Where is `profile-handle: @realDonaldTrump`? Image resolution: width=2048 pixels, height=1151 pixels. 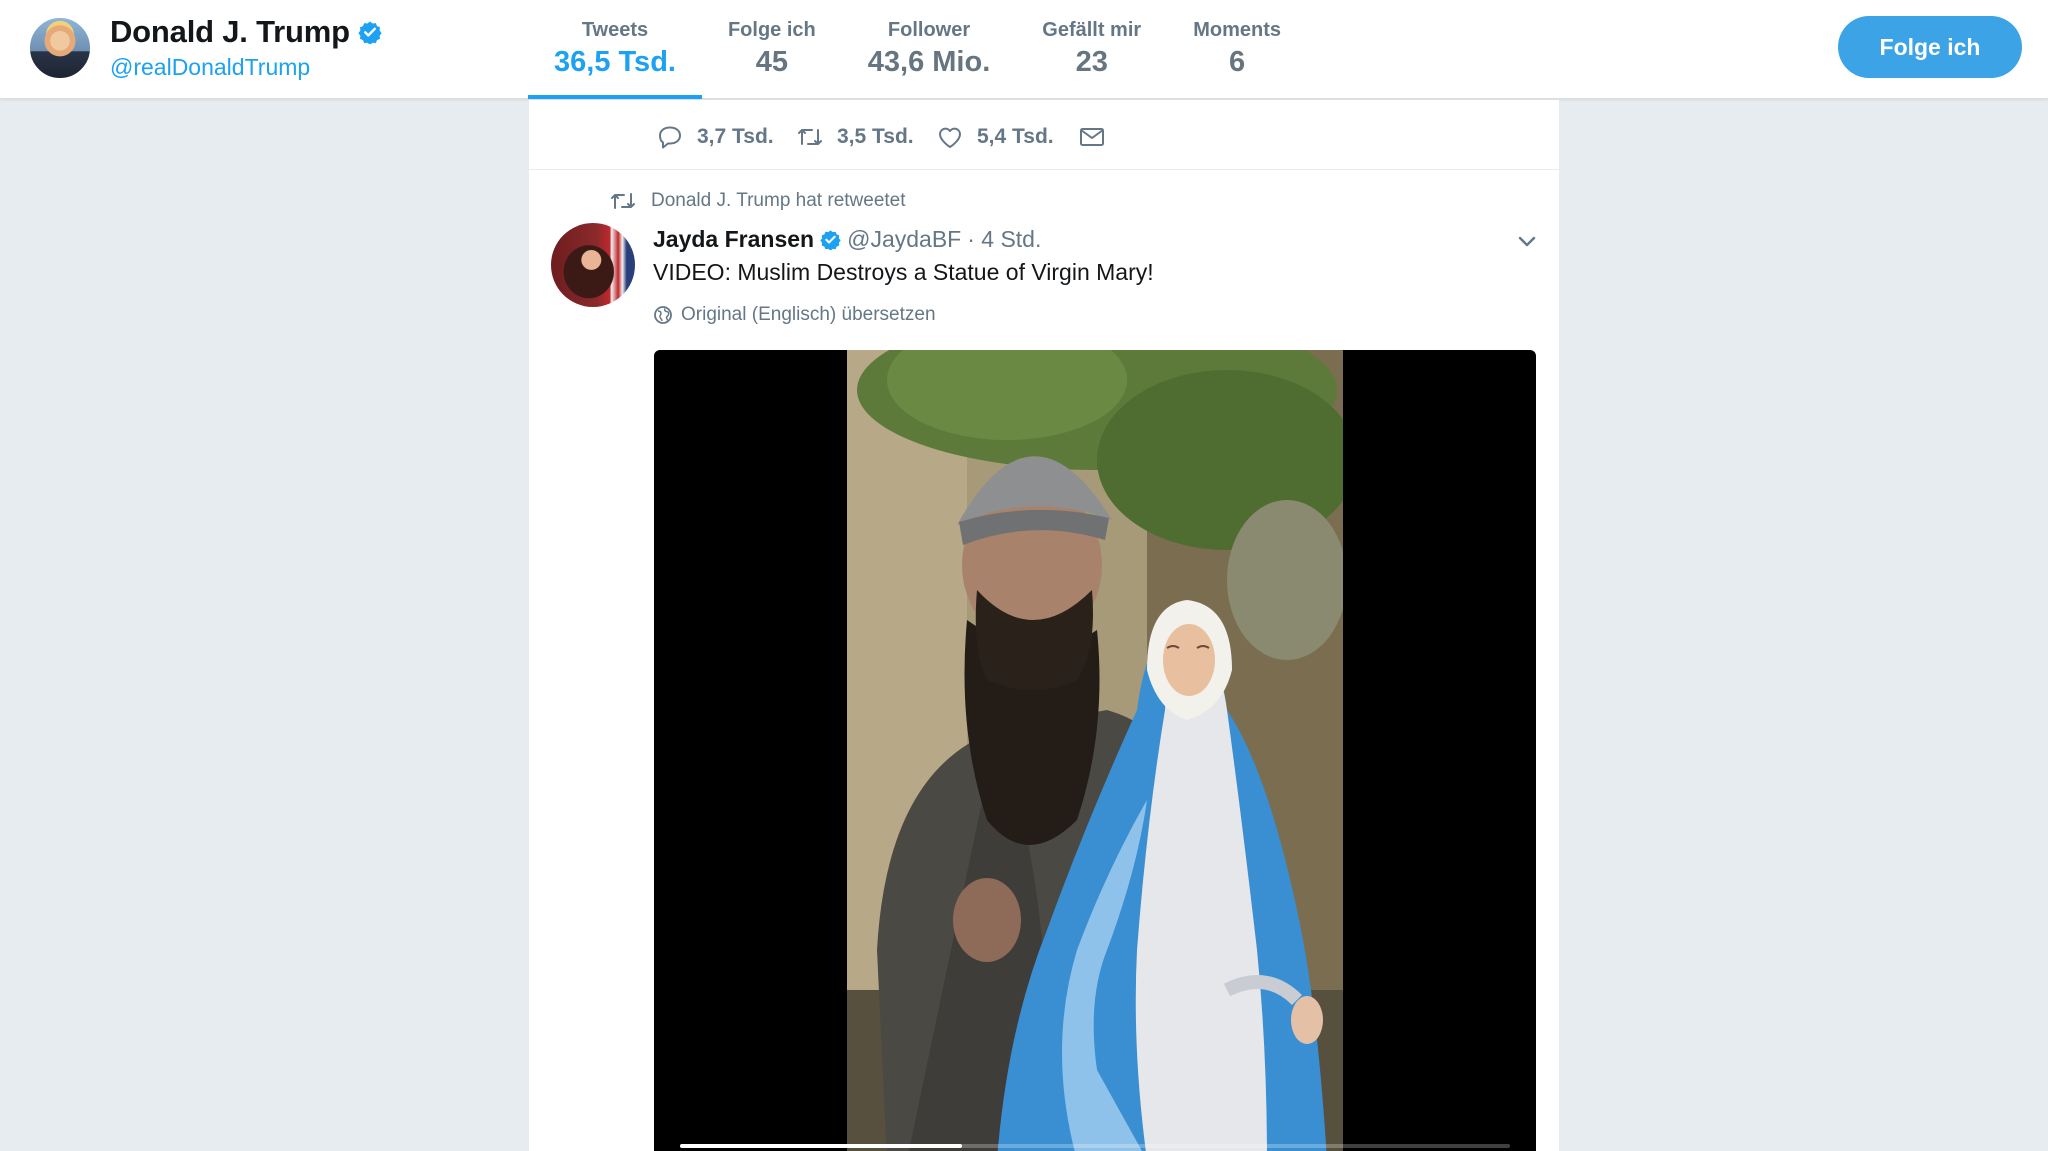 profile-handle: @realDonaldTrump is located at coordinates (210, 67).